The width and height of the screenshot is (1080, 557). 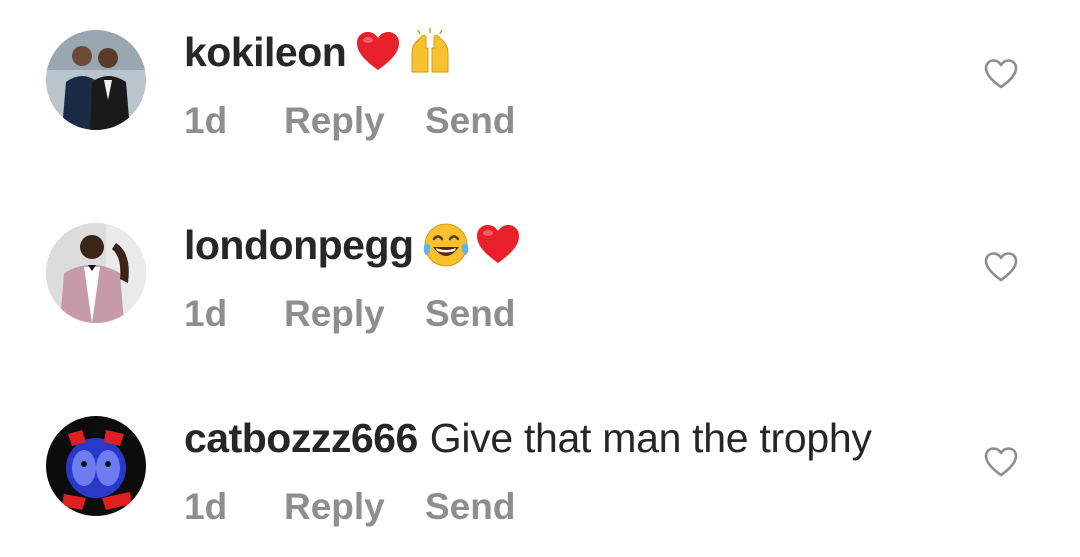 What do you see at coordinates (446, 245) in the screenshot?
I see `tears-of-joy-emoji` at bounding box center [446, 245].